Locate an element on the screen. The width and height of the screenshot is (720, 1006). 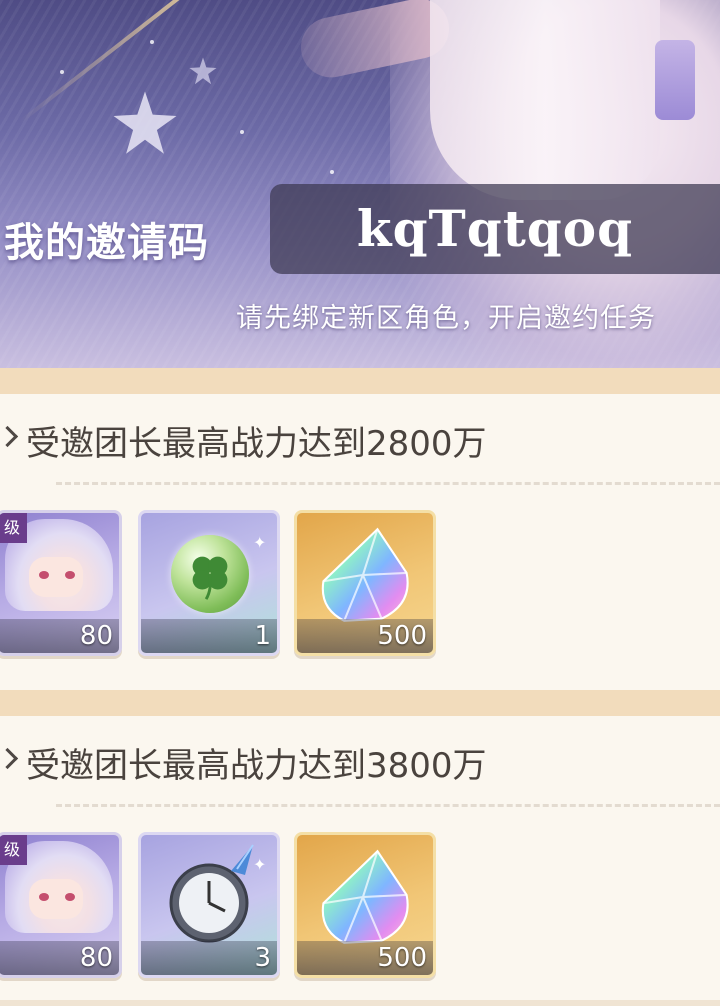
task-title-row: 受邀团长最高战力达到3800万 is located at coordinates (360, 763).